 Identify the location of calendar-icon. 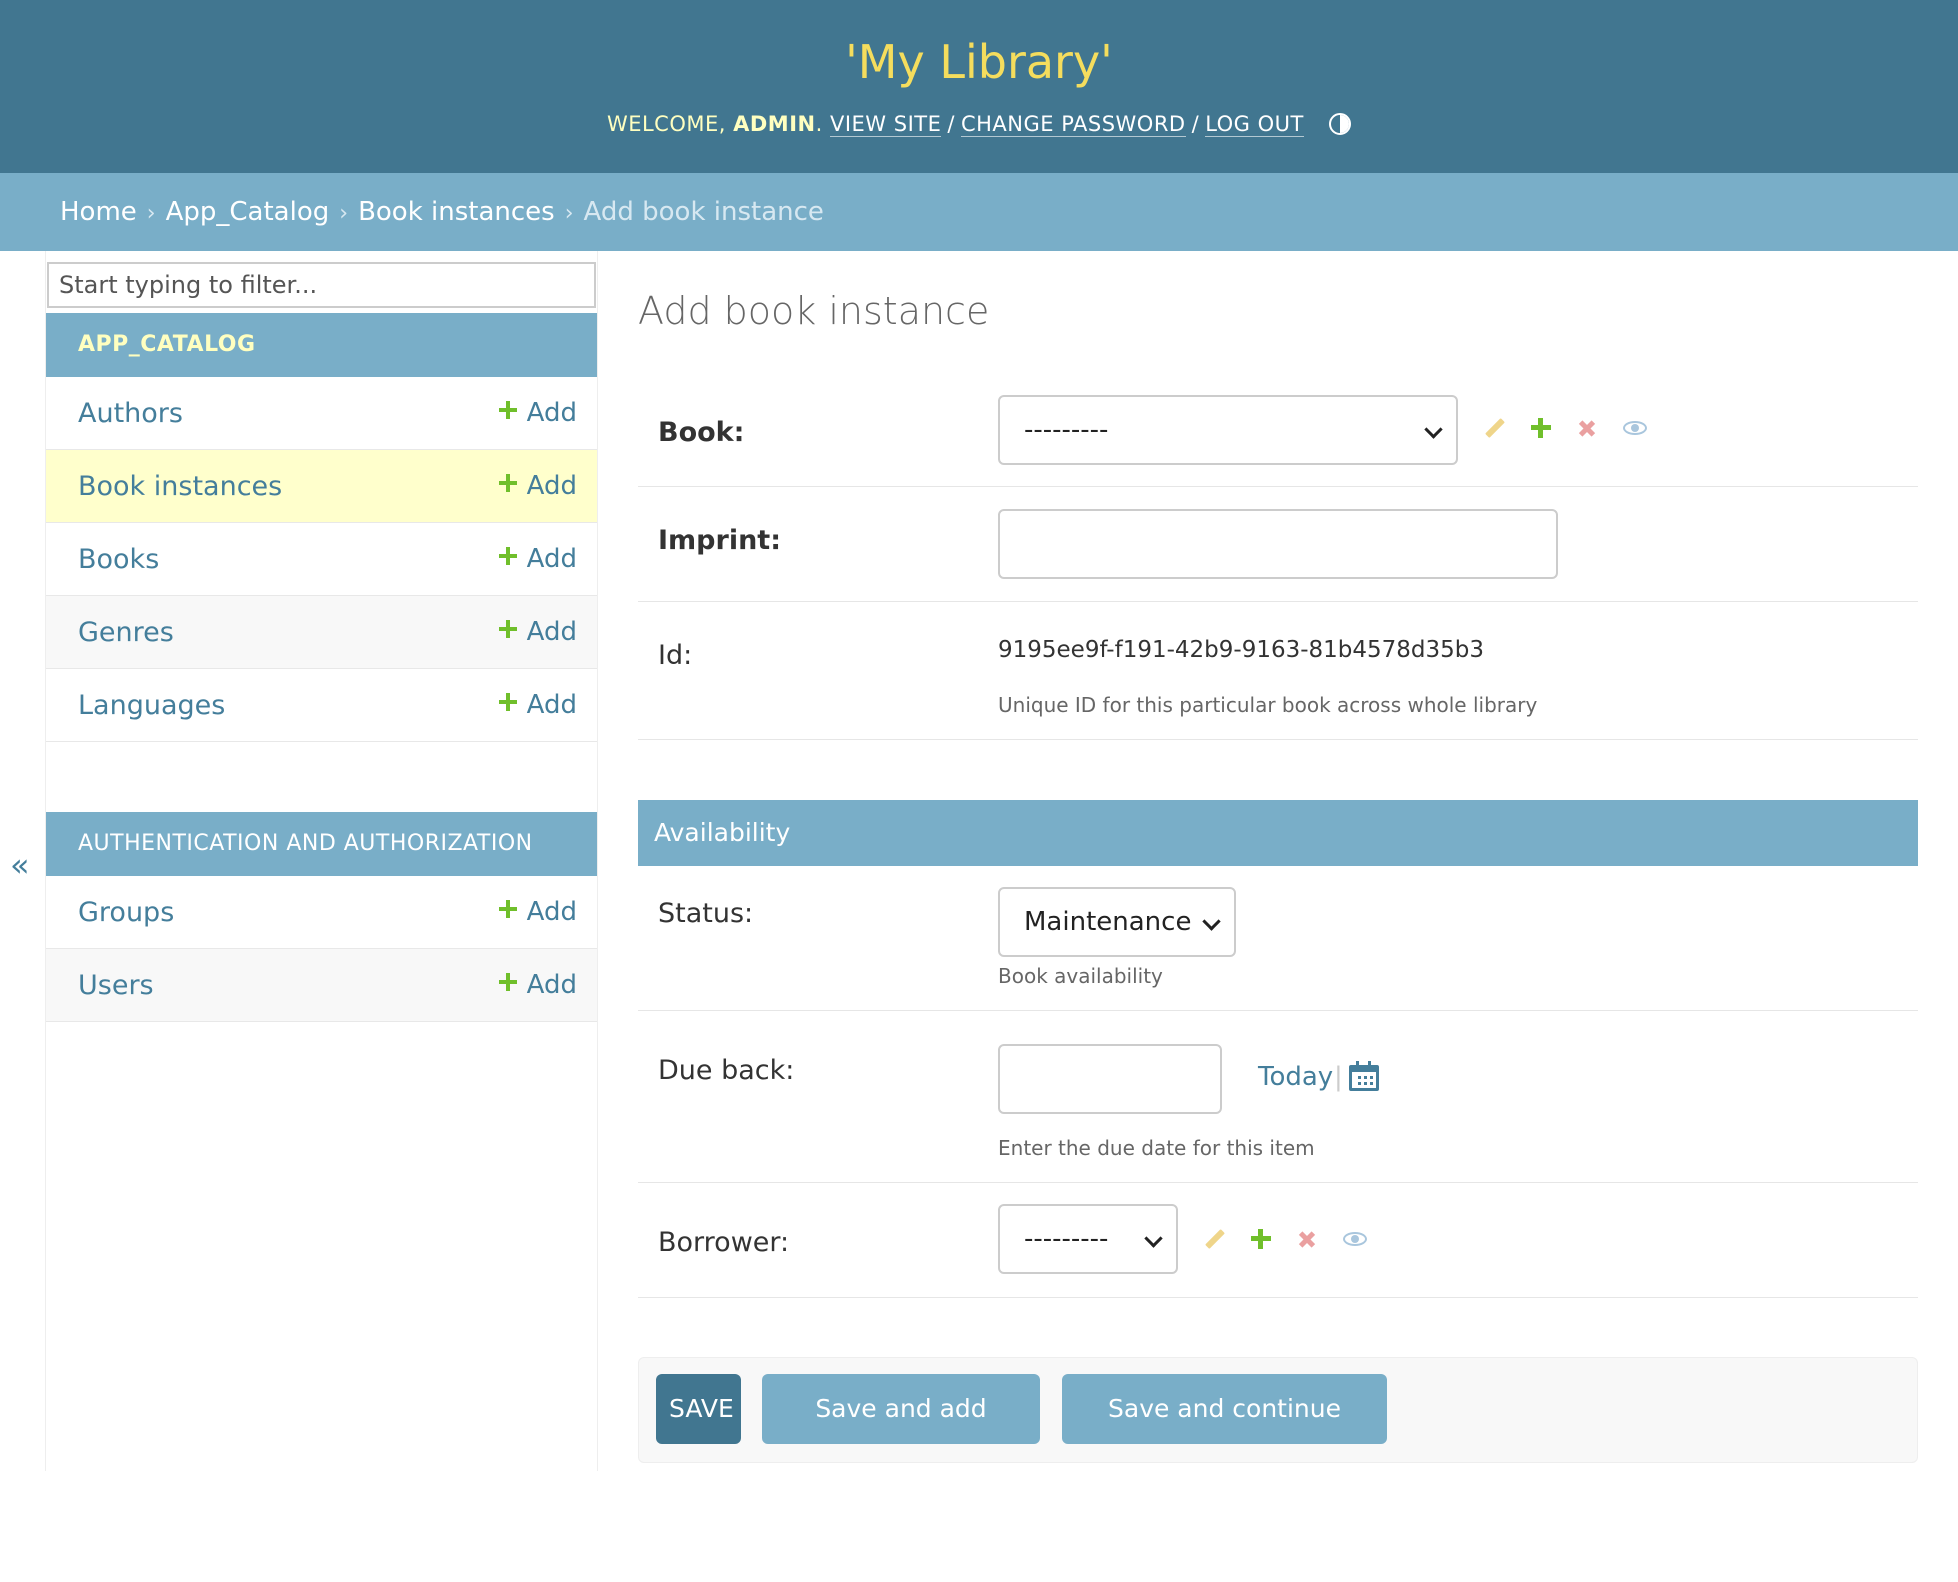
(1364, 1076).